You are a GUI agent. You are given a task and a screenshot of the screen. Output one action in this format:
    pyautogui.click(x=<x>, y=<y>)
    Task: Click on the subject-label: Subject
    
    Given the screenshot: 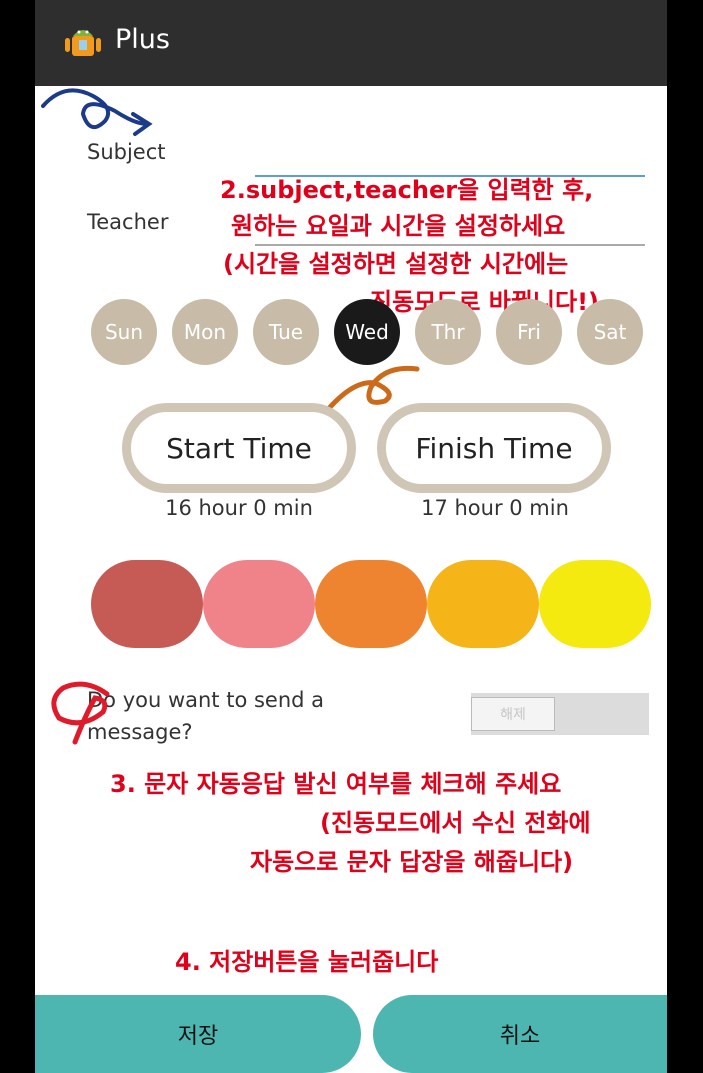 What is the action you would take?
    pyautogui.click(x=126, y=152)
    